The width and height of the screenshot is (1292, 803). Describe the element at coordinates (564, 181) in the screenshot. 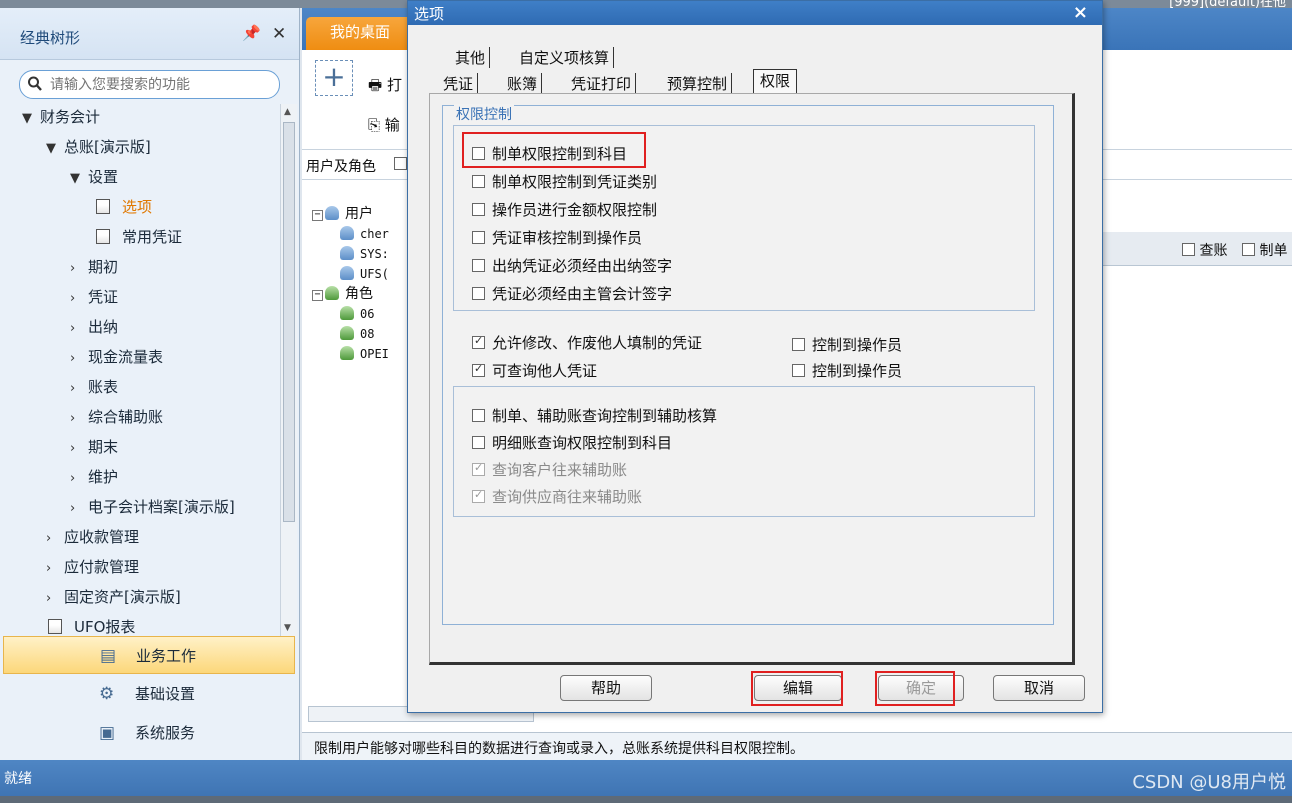

I see `opt-make-by-voucher-type: 制单权限控制到凭证类别` at that location.